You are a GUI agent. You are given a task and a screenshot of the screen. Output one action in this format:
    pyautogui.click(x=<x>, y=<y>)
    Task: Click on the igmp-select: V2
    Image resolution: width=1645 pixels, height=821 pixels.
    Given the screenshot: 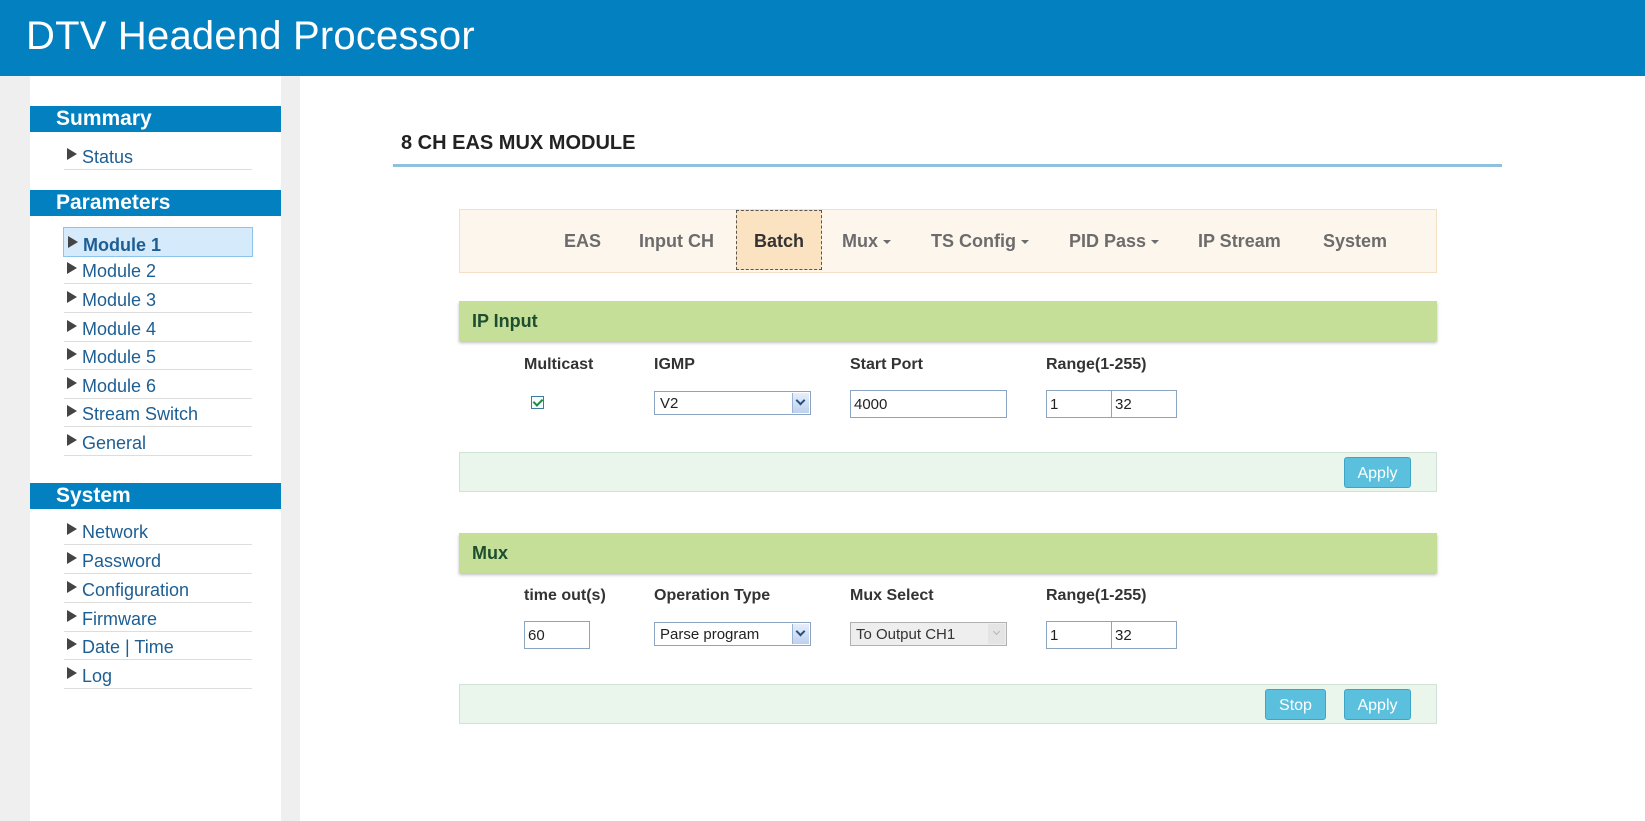 What is the action you would take?
    pyautogui.click(x=732, y=403)
    